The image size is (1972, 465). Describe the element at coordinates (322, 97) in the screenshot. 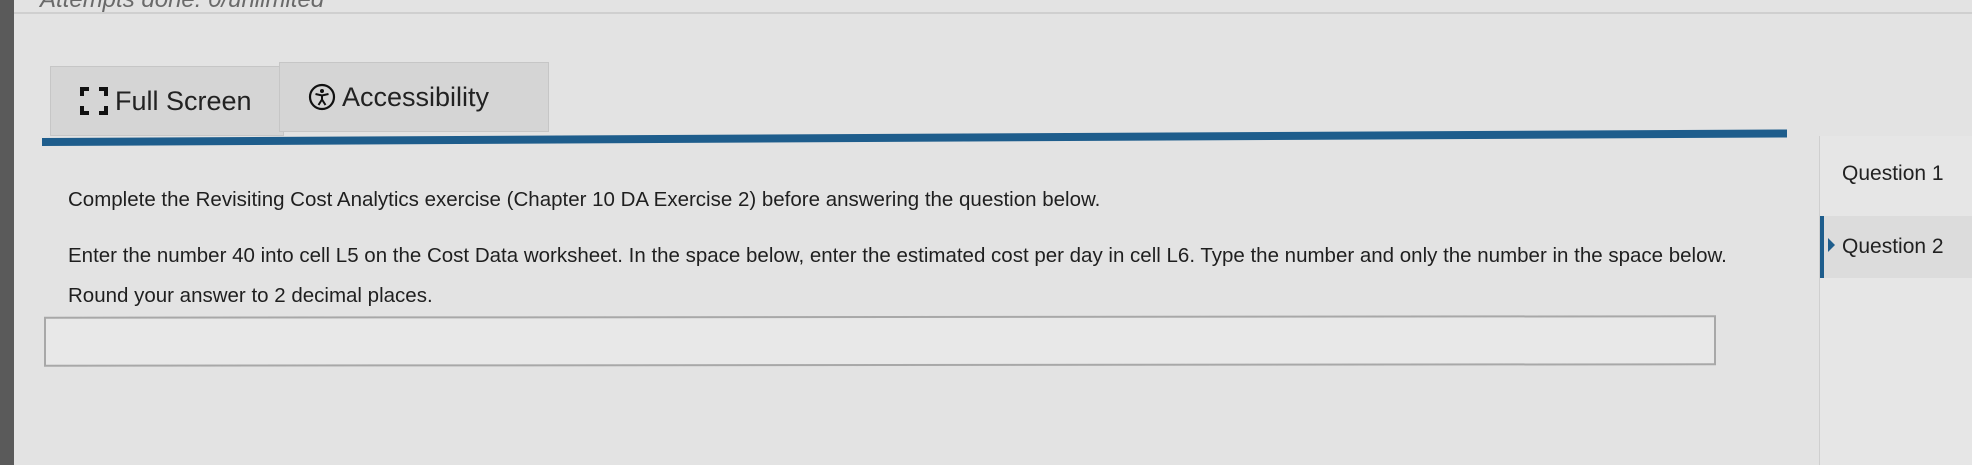

I see `accessibility-person-icon` at that location.